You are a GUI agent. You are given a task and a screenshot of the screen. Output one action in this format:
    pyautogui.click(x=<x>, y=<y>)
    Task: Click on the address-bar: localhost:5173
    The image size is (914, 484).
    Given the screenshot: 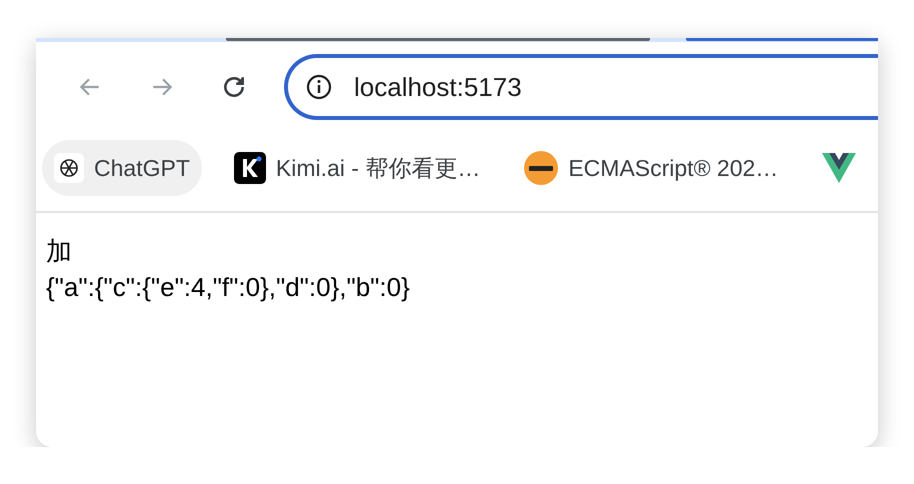 What is the action you would take?
    pyautogui.click(x=581, y=87)
    